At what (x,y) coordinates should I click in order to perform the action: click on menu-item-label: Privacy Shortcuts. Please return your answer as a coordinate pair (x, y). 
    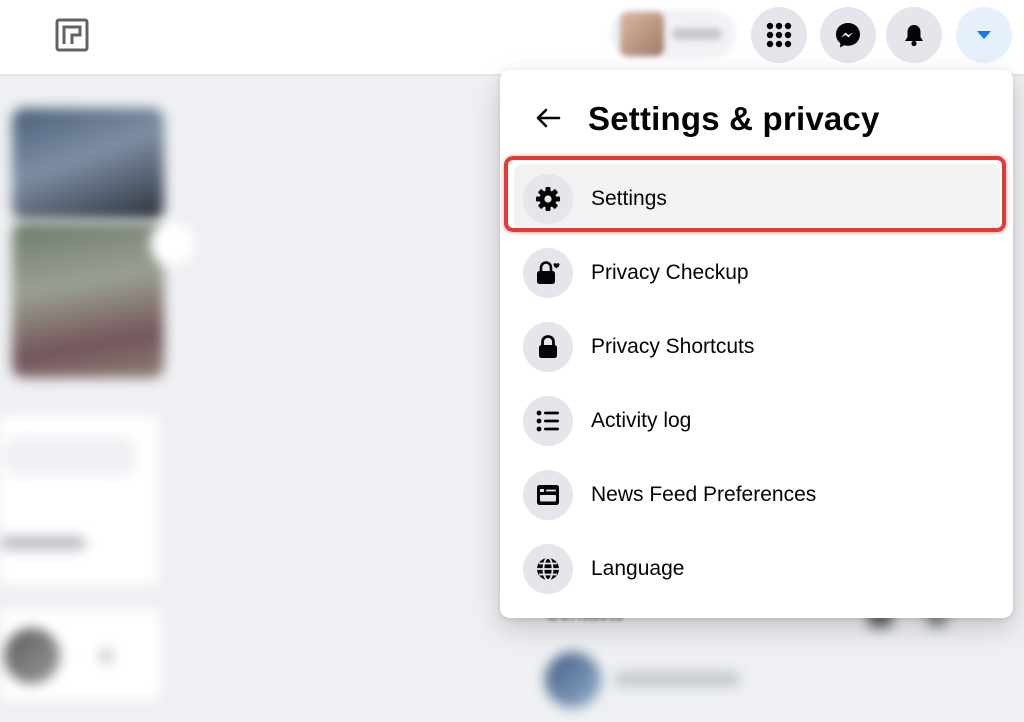
    Looking at the image, I should click on (673, 346).